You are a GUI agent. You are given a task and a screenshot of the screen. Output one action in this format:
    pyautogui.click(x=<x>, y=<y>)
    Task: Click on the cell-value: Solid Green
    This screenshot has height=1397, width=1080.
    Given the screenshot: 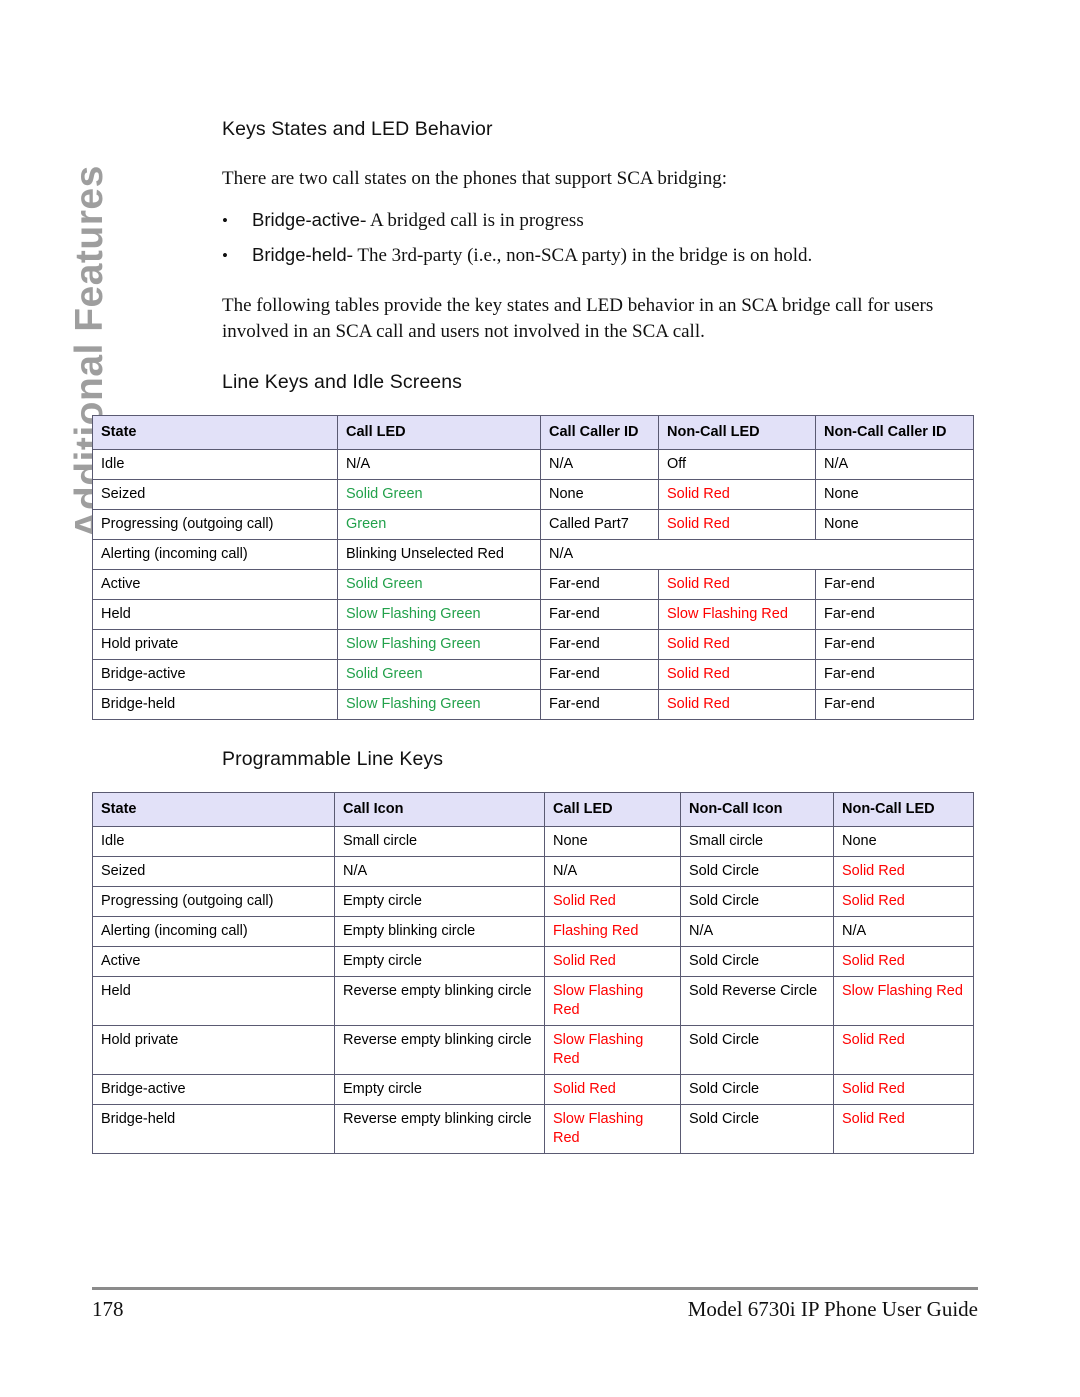 What is the action you would take?
    pyautogui.click(x=439, y=674)
    